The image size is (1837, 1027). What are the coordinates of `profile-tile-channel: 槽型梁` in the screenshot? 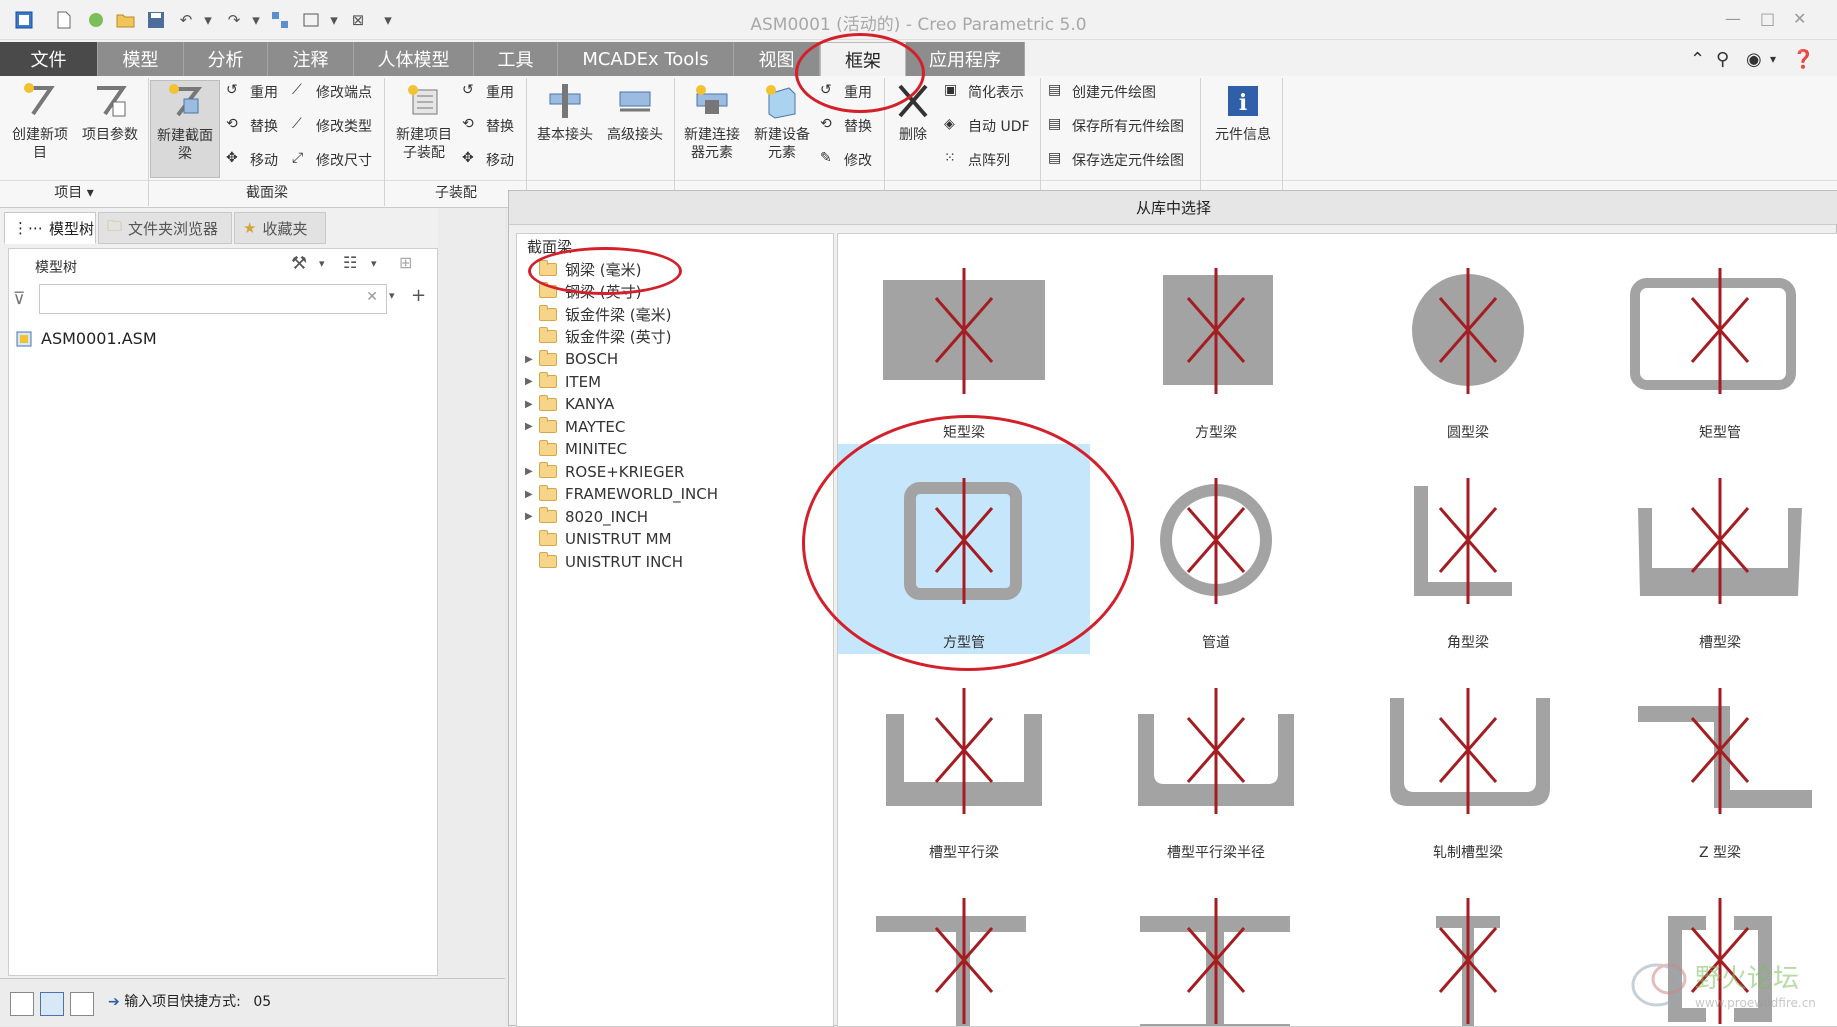 It's located at (1715, 549).